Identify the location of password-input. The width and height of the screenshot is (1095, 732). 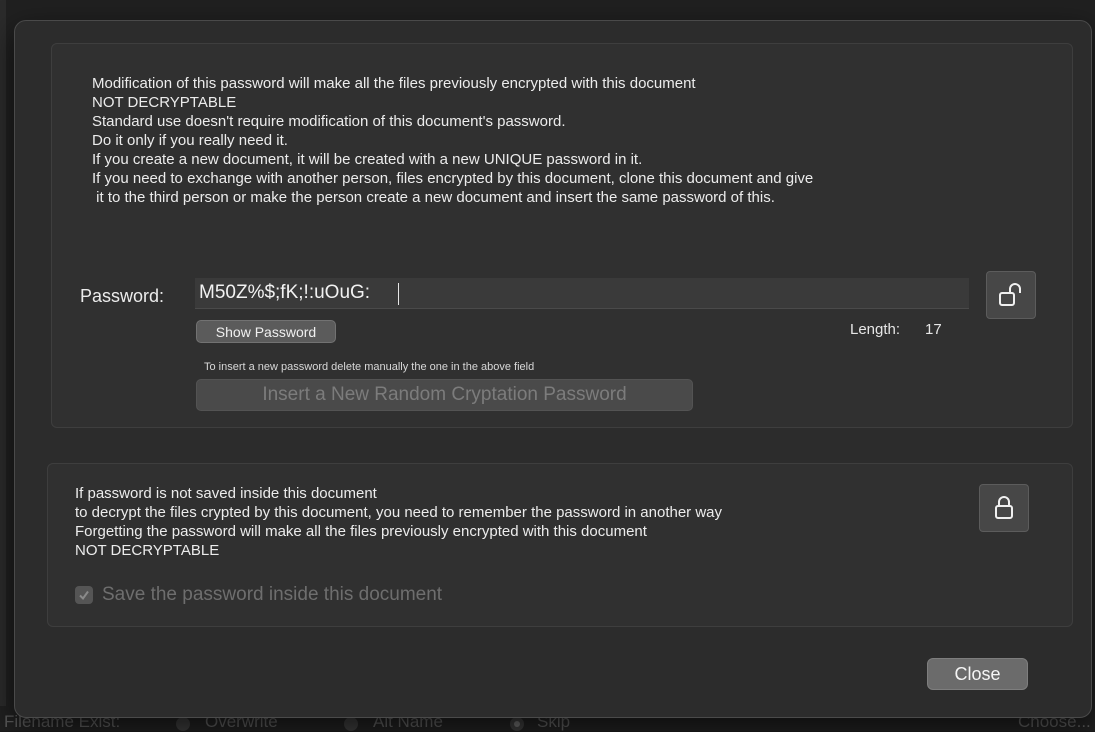
(582, 293).